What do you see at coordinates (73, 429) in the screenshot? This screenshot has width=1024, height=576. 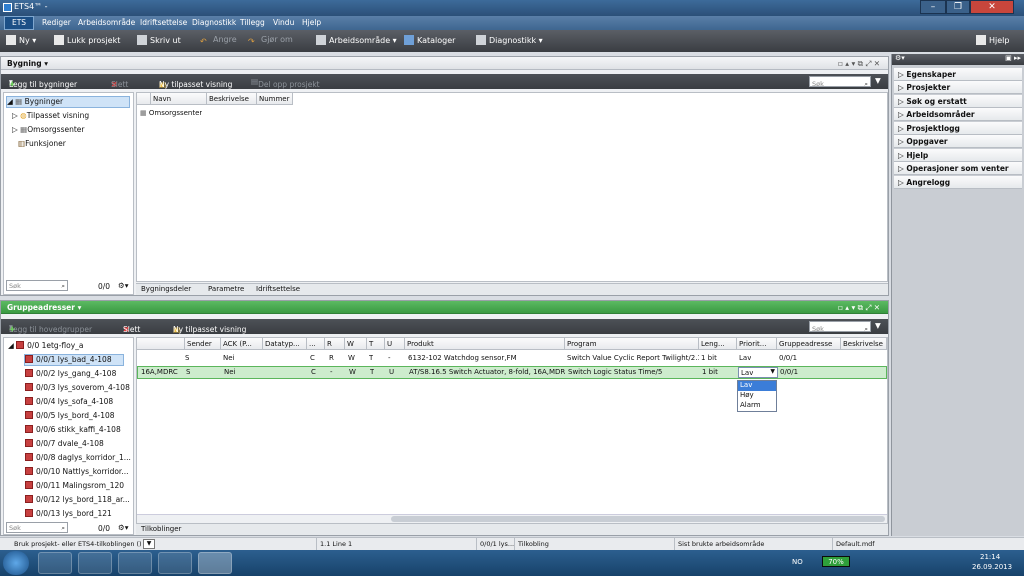 I see `tree-item-group-address: 0/0/6 stikk_kaffi_4-108` at bounding box center [73, 429].